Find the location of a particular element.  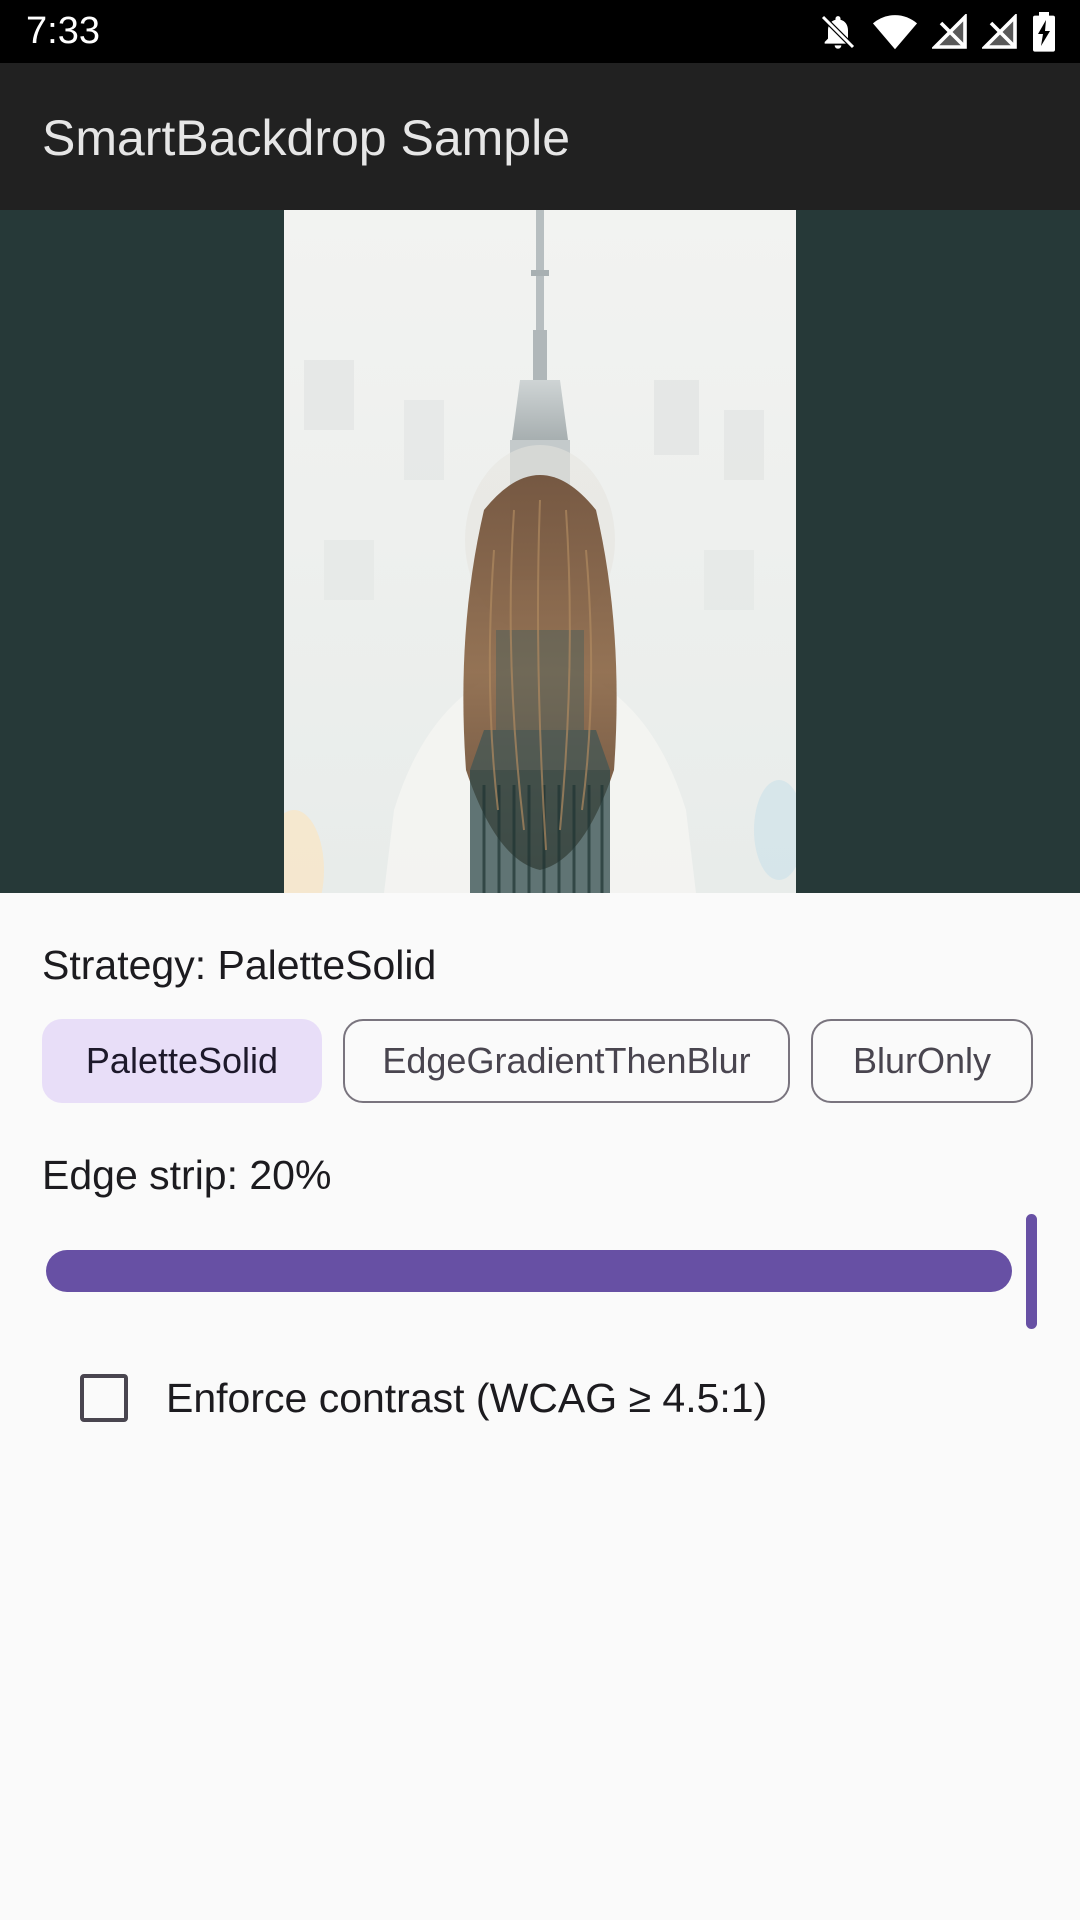

chip-blur-only: BlurOnly is located at coordinates (922, 1061).